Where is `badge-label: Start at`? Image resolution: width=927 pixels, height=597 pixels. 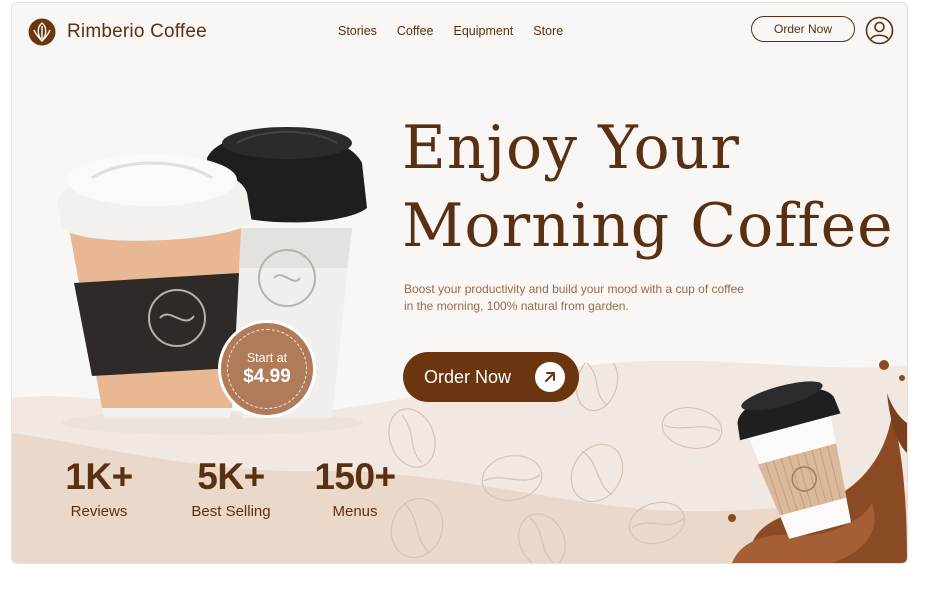 badge-label: Start at is located at coordinates (267, 357).